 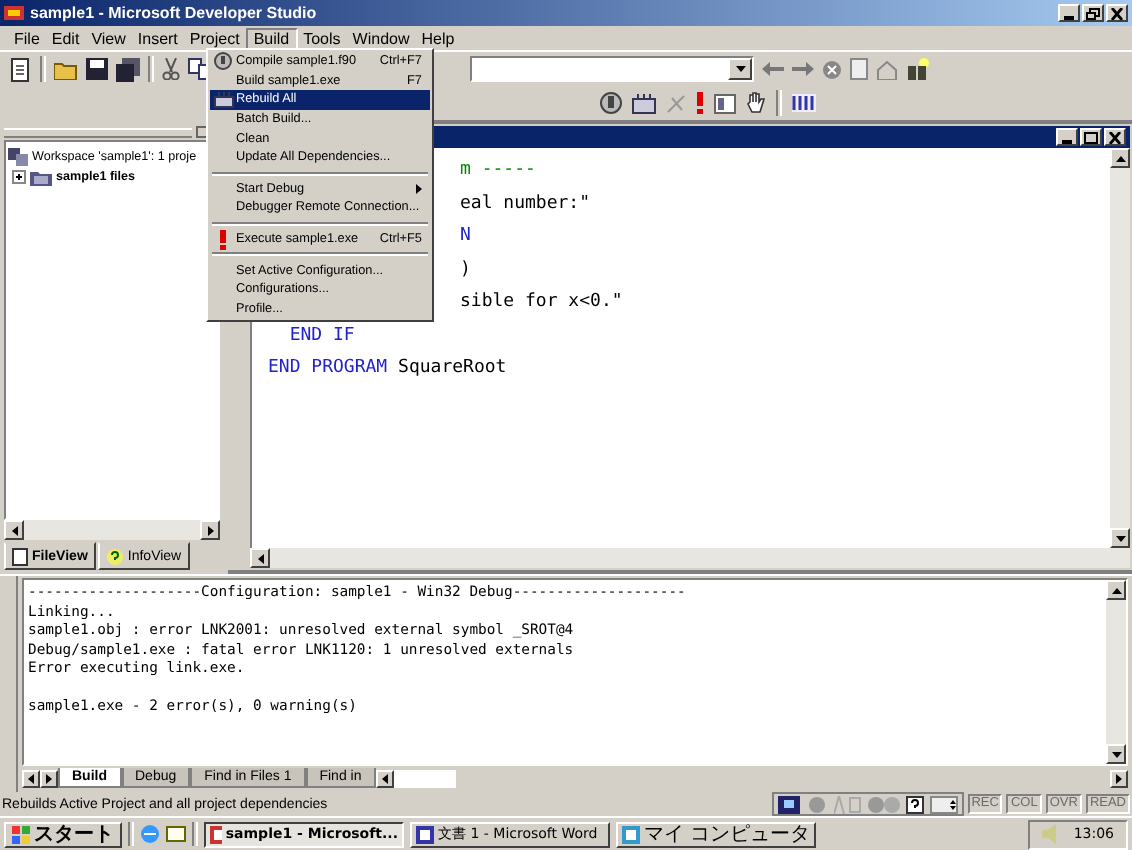 What do you see at coordinates (438, 38) in the screenshot?
I see `menu-item: Help` at bounding box center [438, 38].